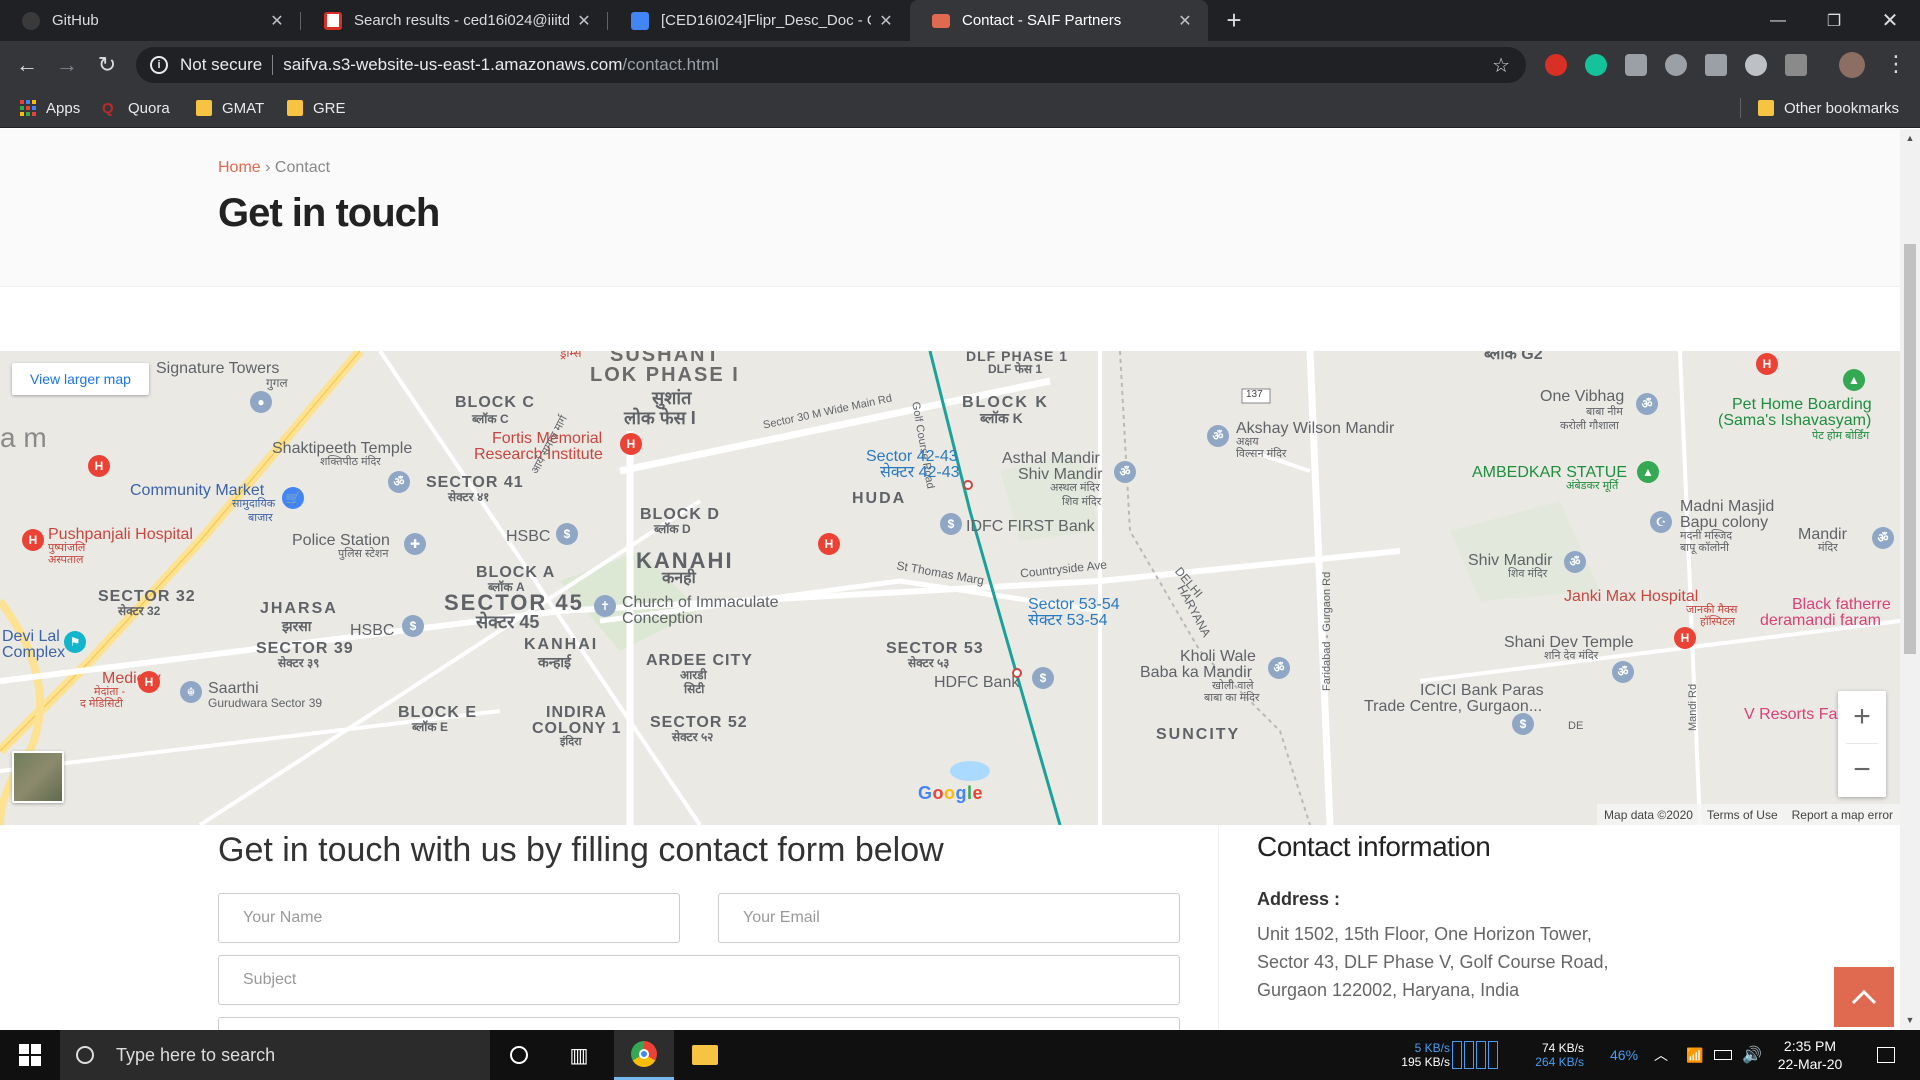 The height and width of the screenshot is (1080, 1920). What do you see at coordinates (1862, 717) in the screenshot?
I see `zoom-in-button: +` at bounding box center [1862, 717].